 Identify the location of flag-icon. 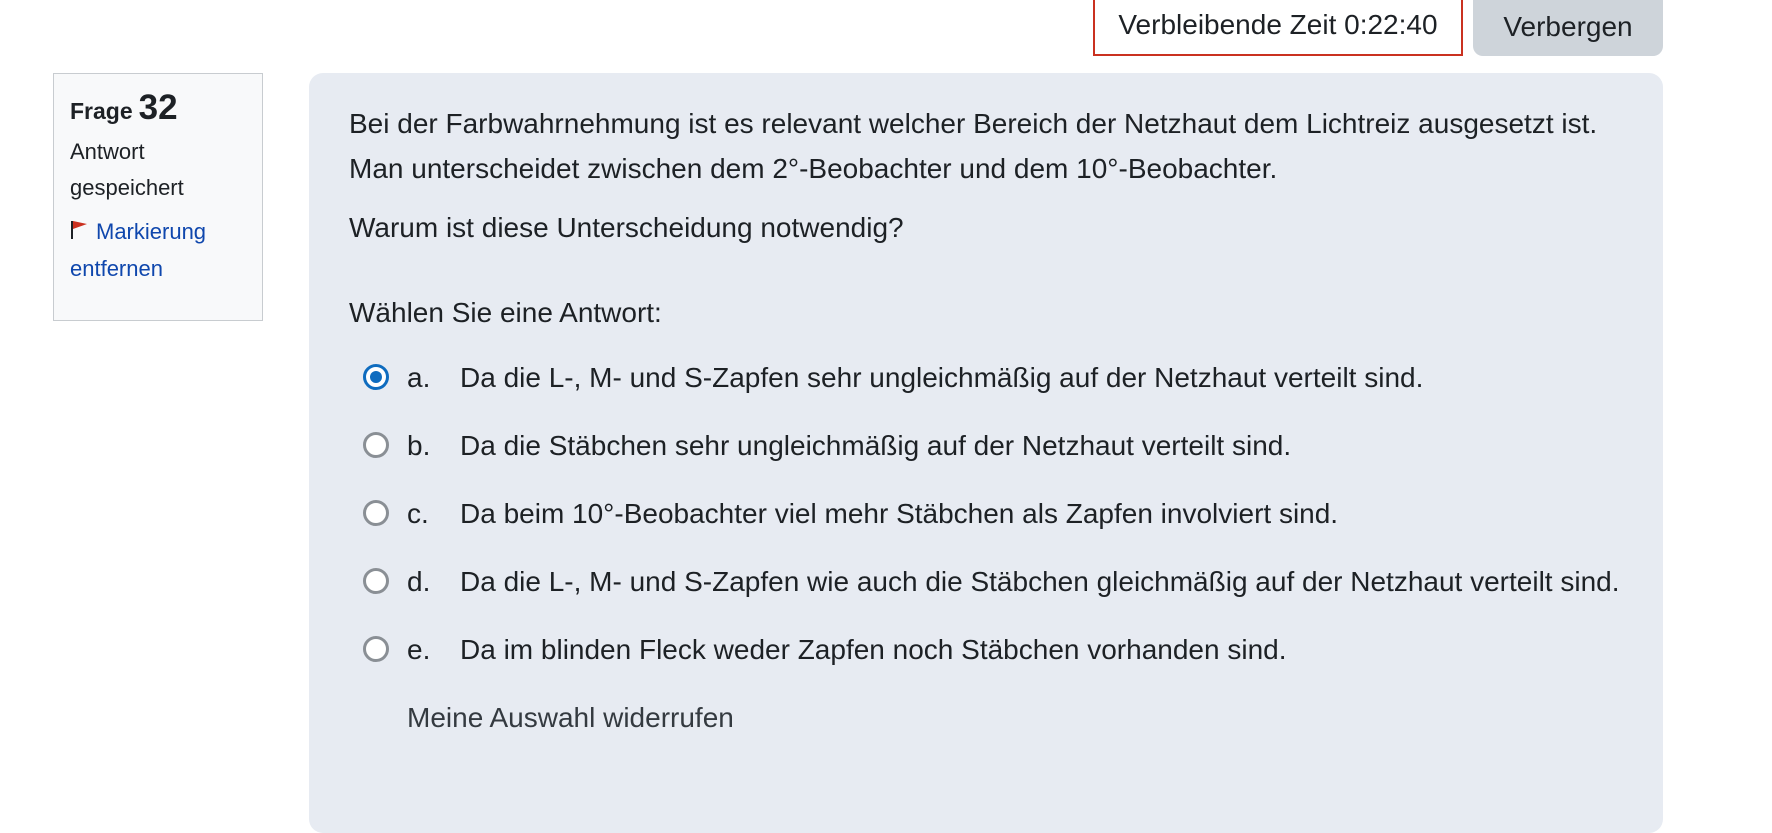
(79, 233).